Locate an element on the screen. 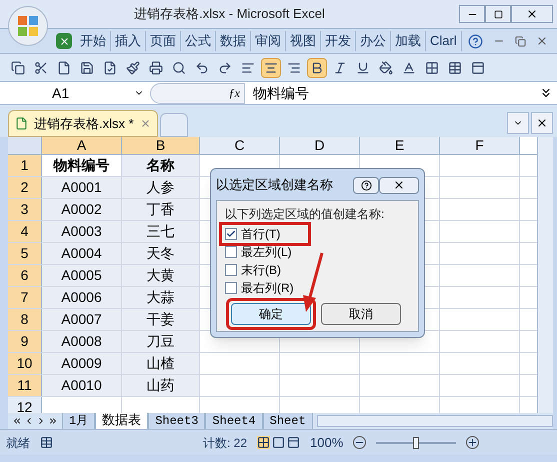 Image resolution: width=557 pixels, height=462 pixels. table-cell-text: A0005 is located at coordinates (81, 275).